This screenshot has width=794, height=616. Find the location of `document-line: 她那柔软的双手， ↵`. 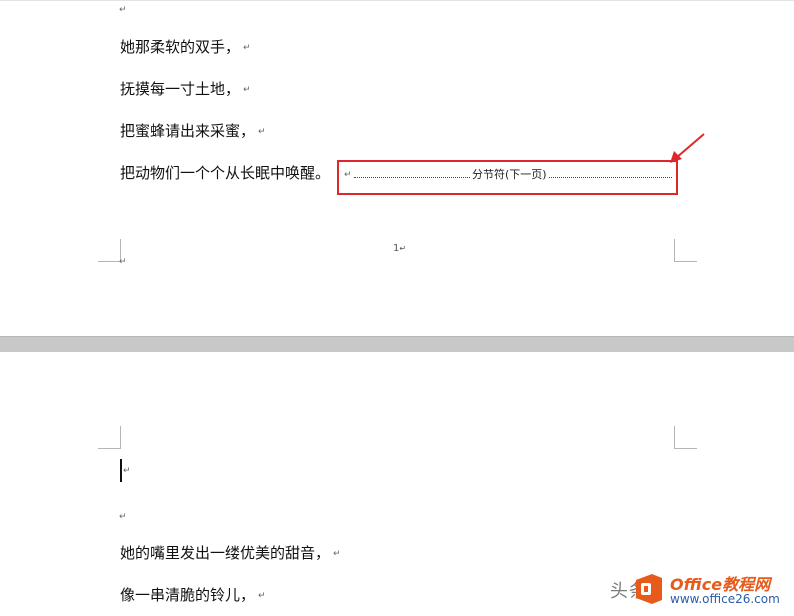

document-line: 她那柔软的双手， ↵ is located at coordinates (185, 47).